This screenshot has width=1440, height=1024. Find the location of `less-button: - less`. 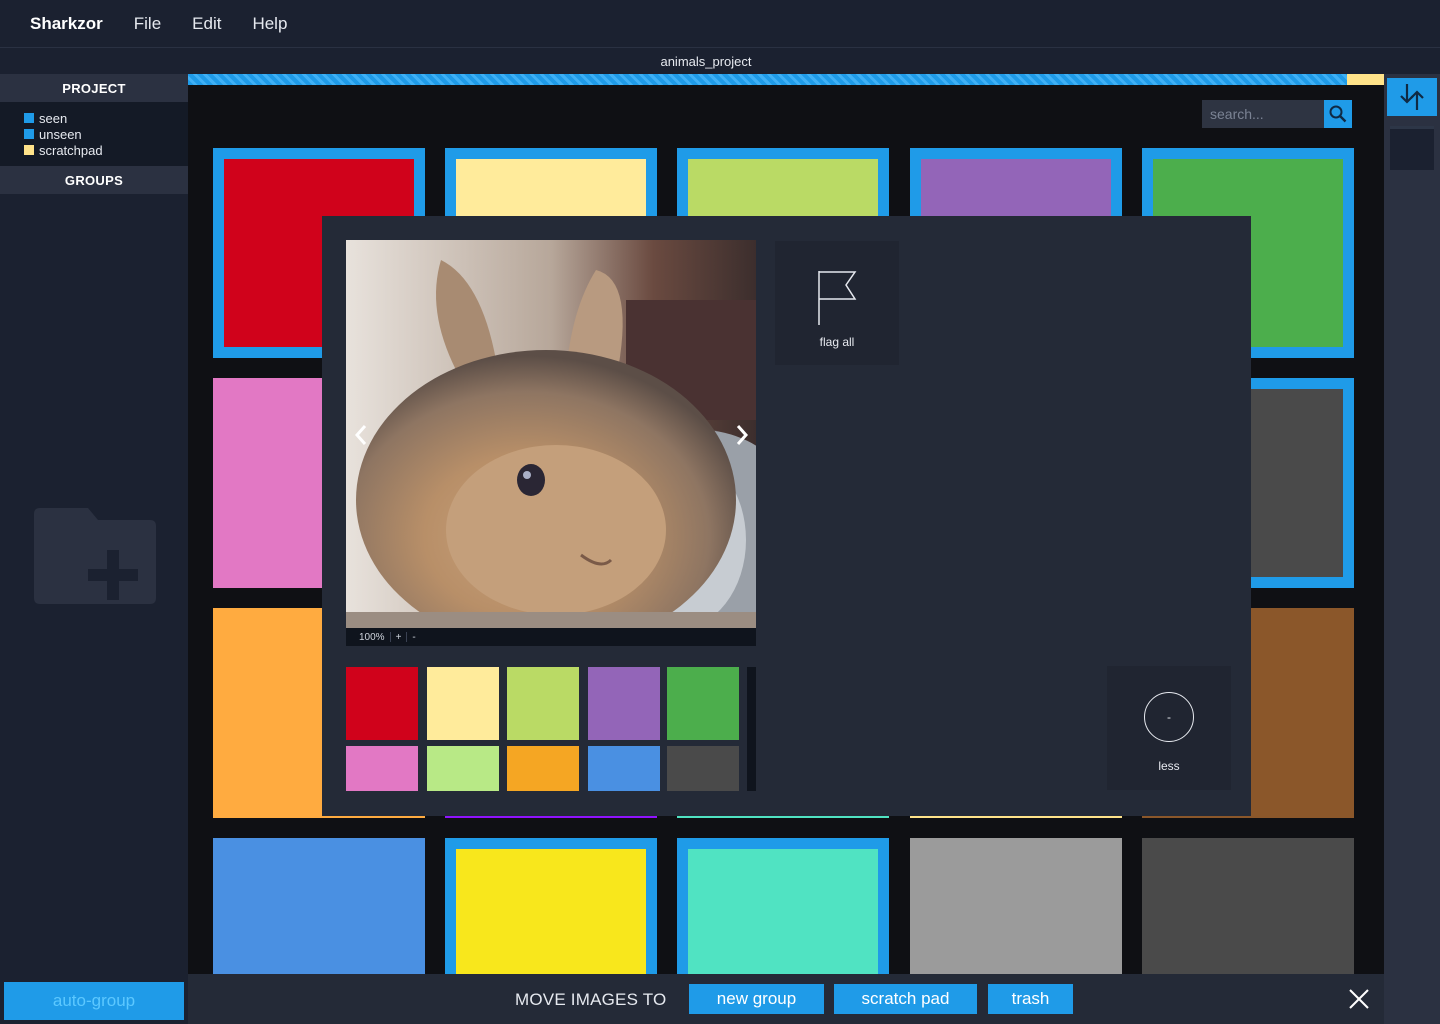

less-button: - less is located at coordinates (1169, 728).